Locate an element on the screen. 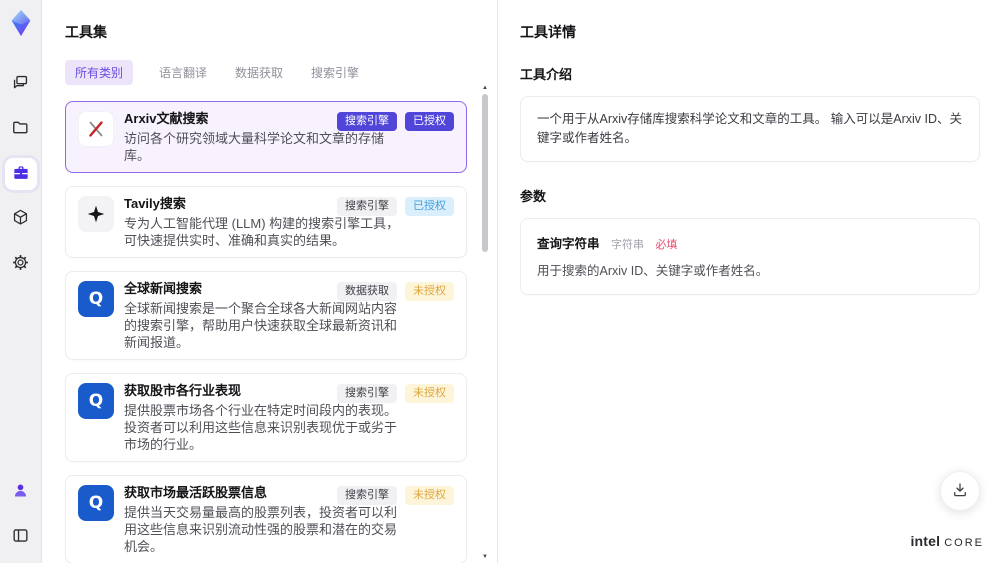 Image resolution: width=1000 pixels, height=563 pixels. sidebar-item-collapse is located at coordinates (21, 537).